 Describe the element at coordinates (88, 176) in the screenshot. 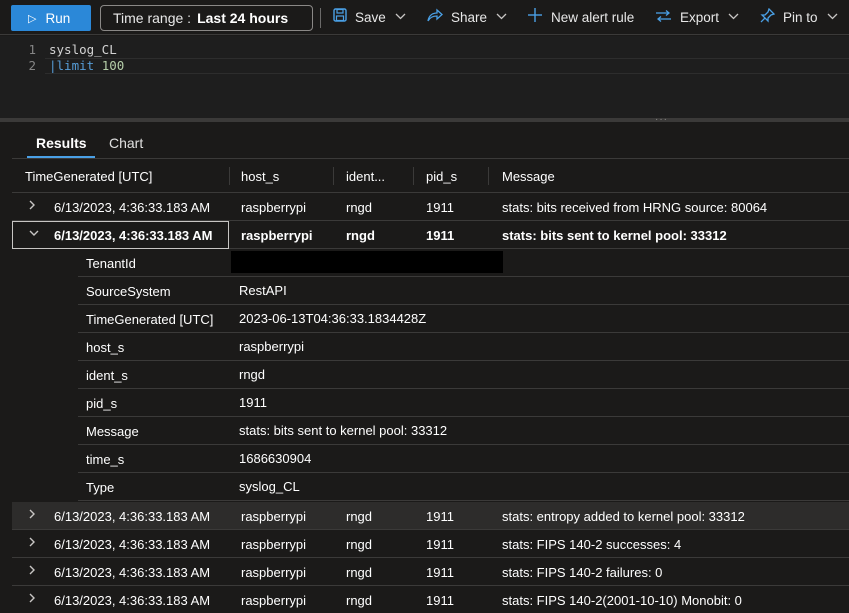

I see `column-header-timegenerated: TimeGenerated [UTC]` at that location.